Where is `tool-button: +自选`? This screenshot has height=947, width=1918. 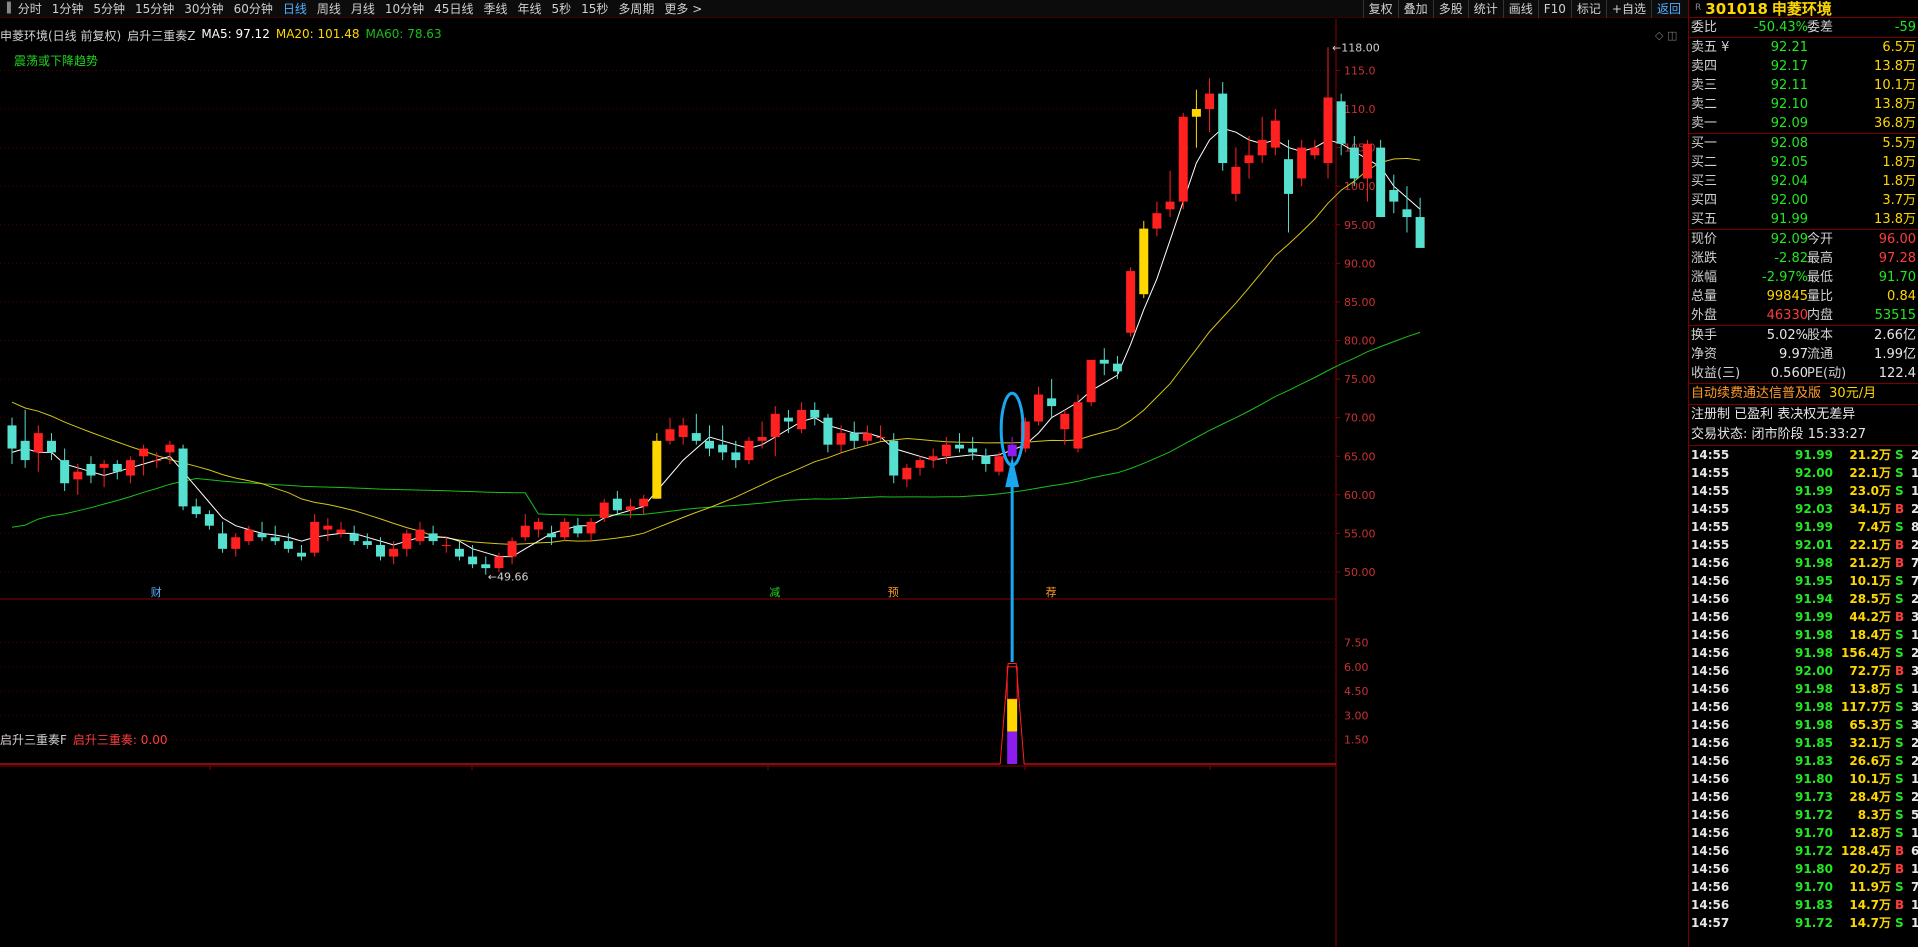
tool-button: +自选 is located at coordinates (1628, 9).